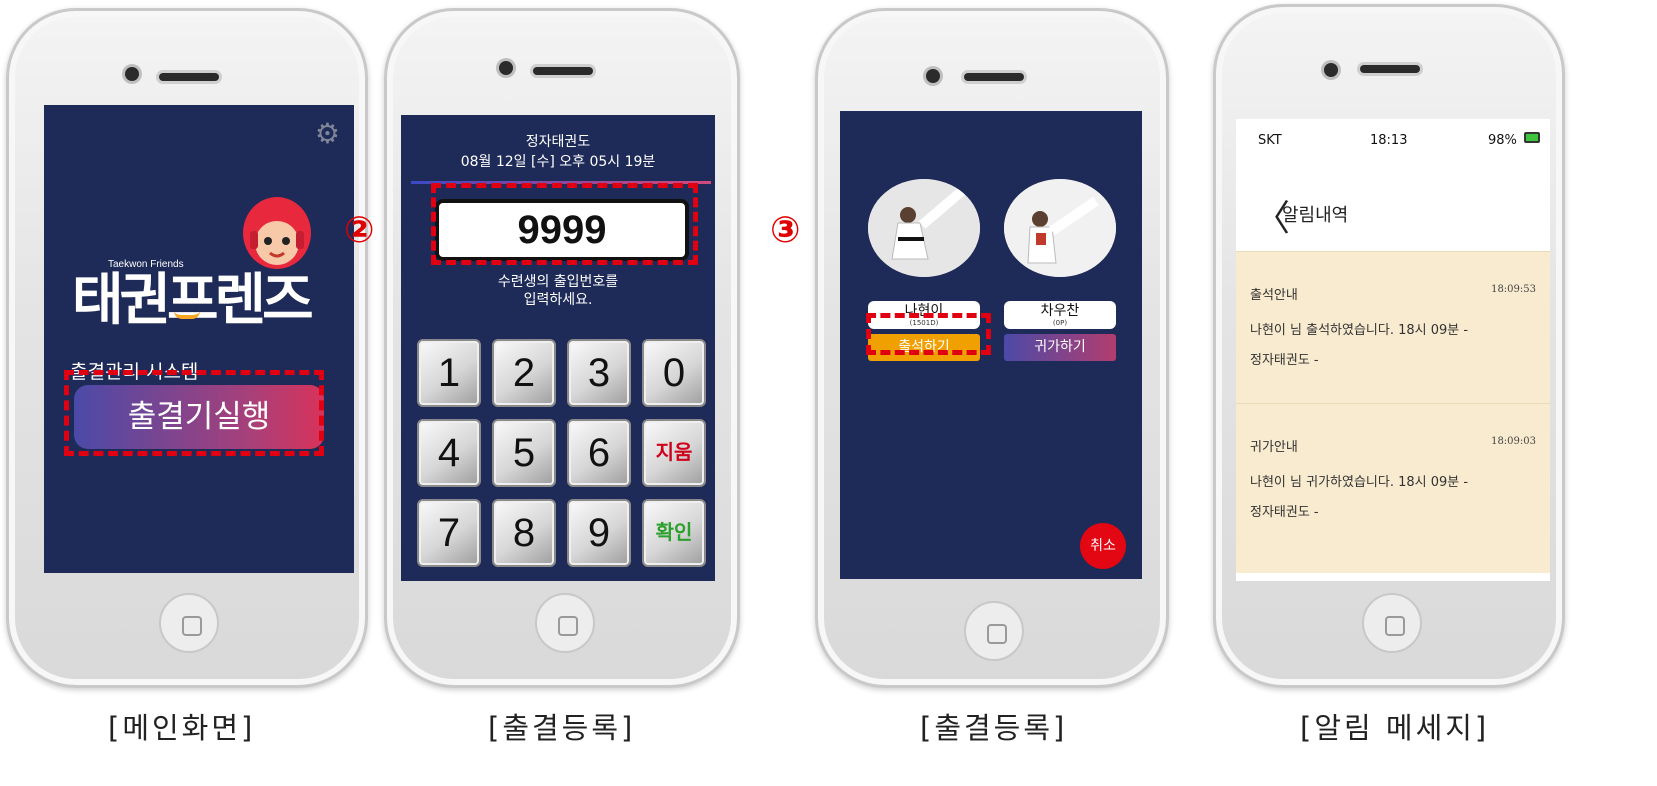 The image size is (1657, 786). What do you see at coordinates (1502, 140) in the screenshot?
I see `battery-percent: 98%` at bounding box center [1502, 140].